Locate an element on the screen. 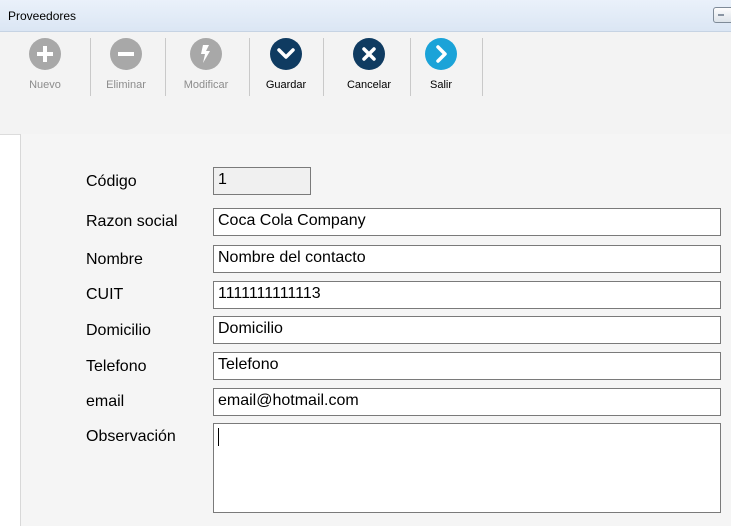 This screenshot has width=731, height=526. email-label: email is located at coordinates (105, 401).